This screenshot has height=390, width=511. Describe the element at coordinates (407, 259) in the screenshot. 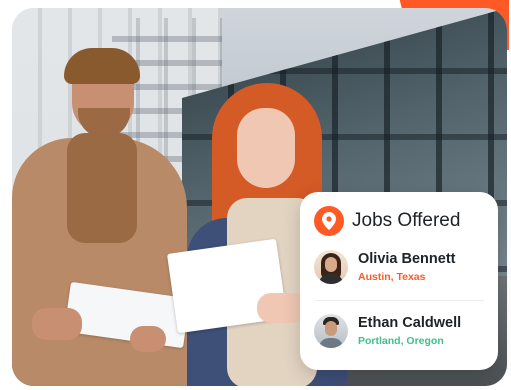

I see `person-name: Olivia Bennett` at that location.